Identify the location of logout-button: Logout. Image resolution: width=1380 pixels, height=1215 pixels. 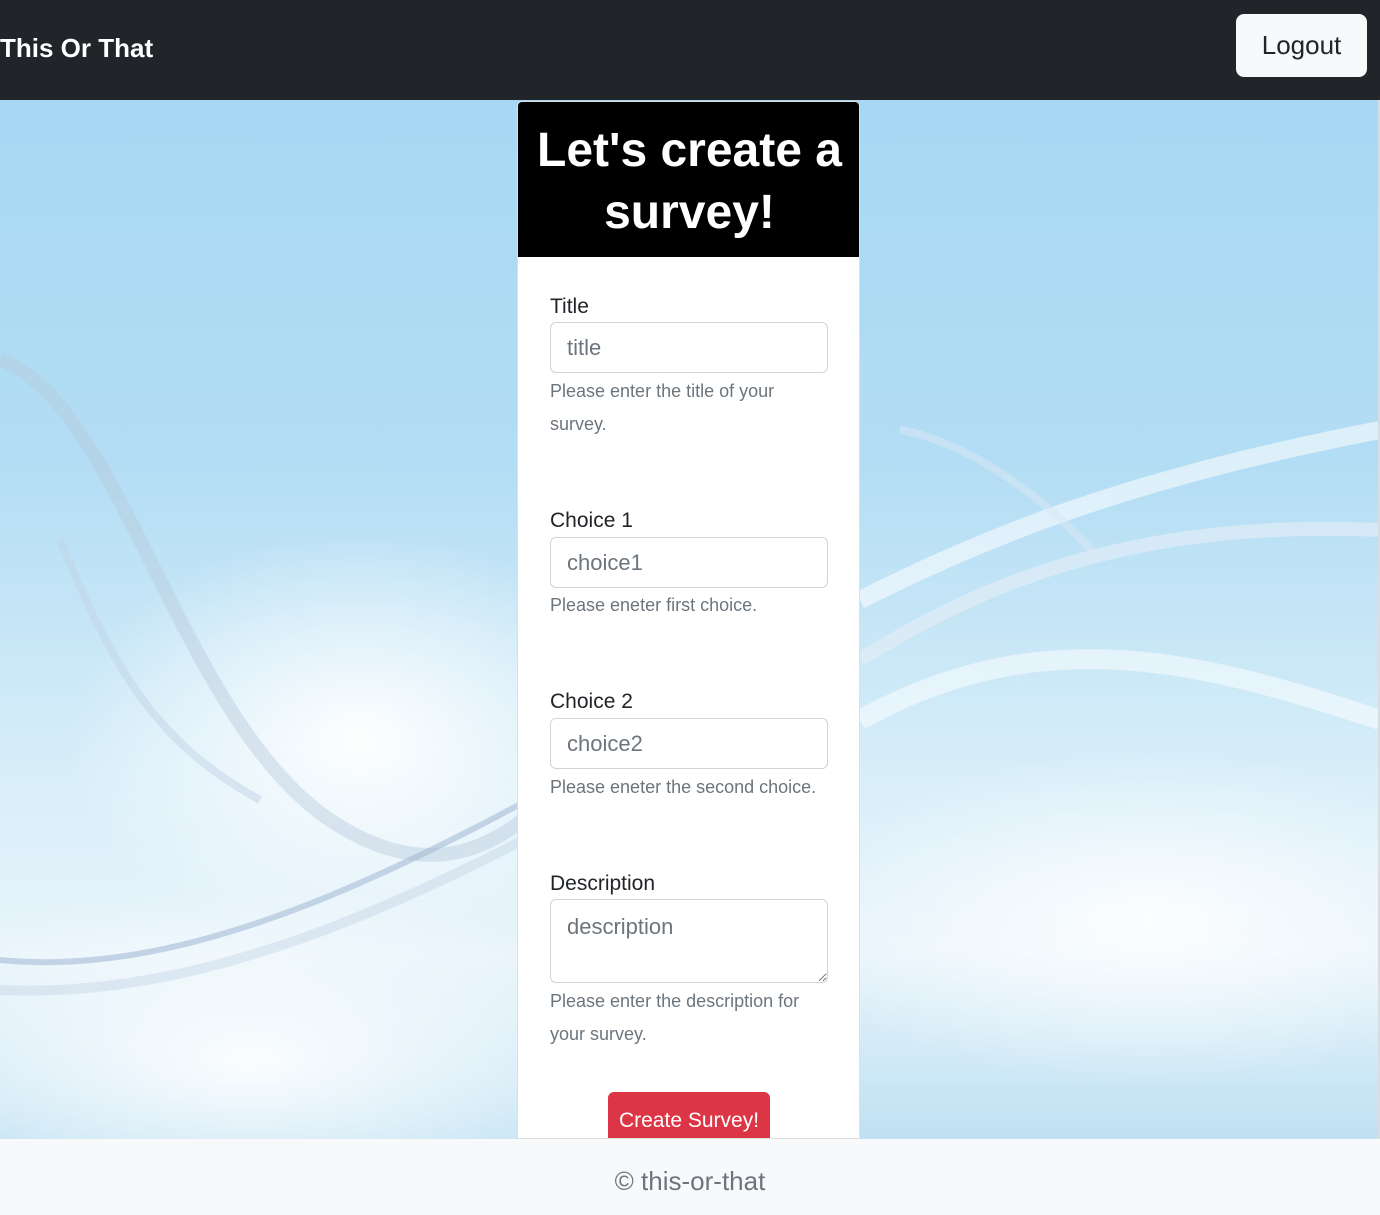
(1301, 45).